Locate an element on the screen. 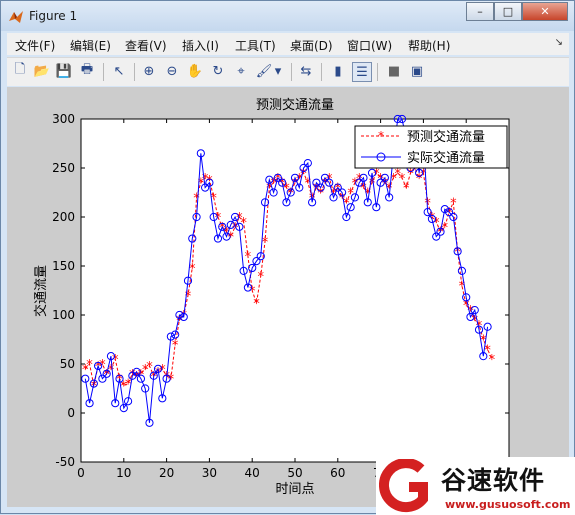 The image size is (575, 515). x-tick-label: 30 is located at coordinates (209, 473).